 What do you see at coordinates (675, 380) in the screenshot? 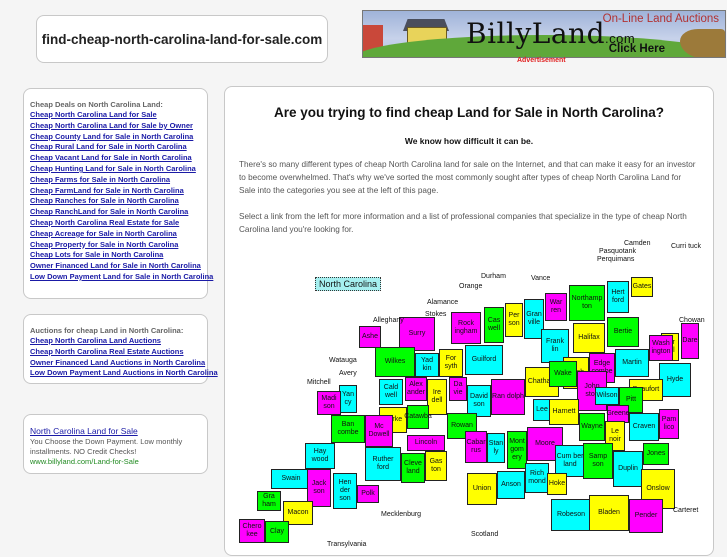
I see `county-hyde: Hyde` at bounding box center [675, 380].